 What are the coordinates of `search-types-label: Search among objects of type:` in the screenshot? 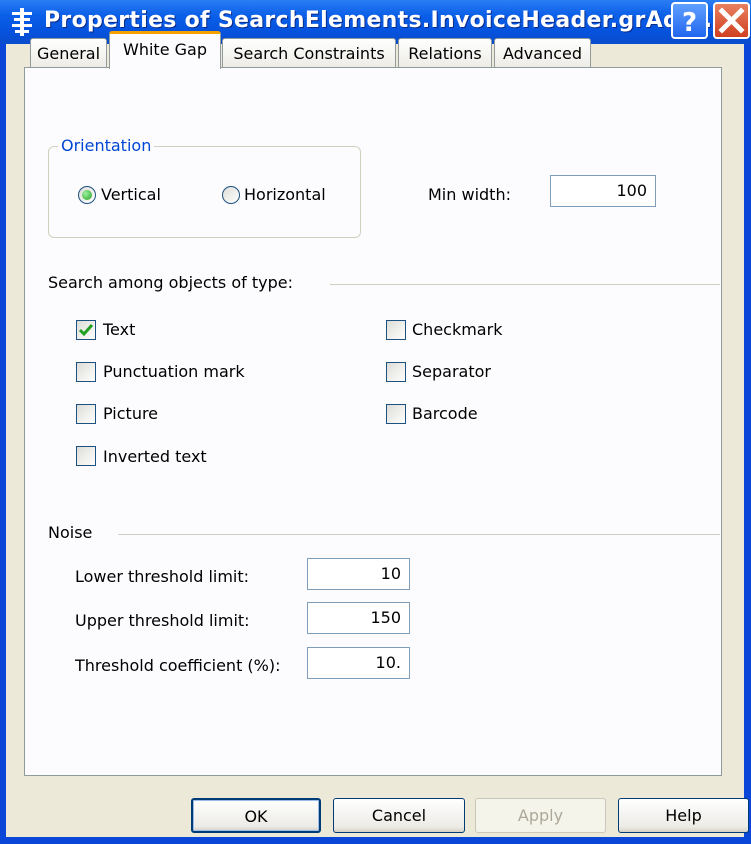 It's located at (170, 282).